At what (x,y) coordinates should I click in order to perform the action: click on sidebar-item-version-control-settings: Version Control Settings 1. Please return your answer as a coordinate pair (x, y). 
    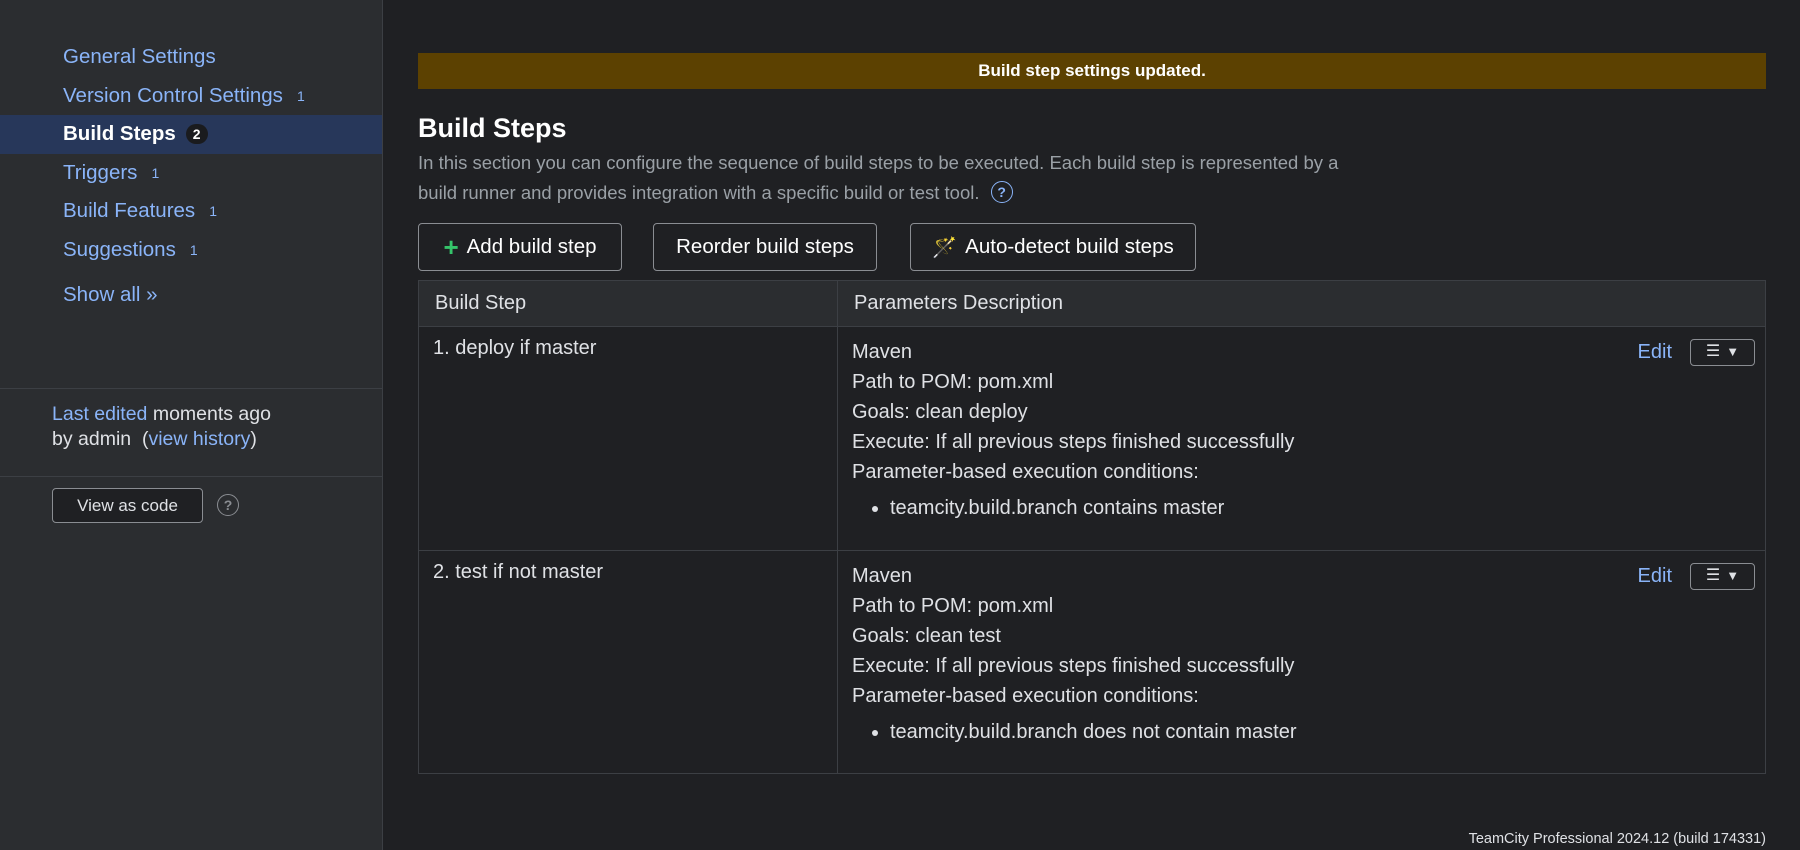
    Looking at the image, I should click on (191, 96).